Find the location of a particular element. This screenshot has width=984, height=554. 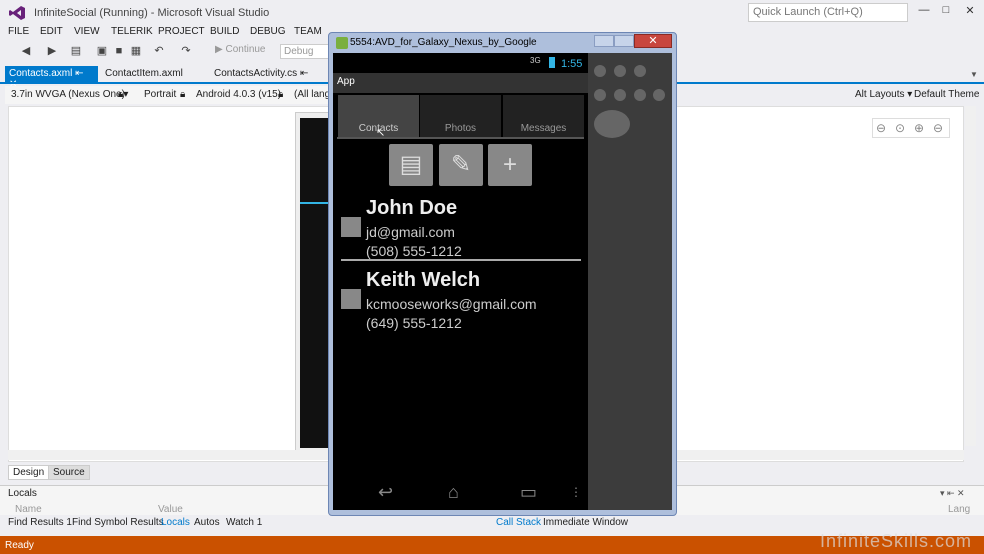

nav-overflow-icon: ⋮ is located at coordinates (576, 492).